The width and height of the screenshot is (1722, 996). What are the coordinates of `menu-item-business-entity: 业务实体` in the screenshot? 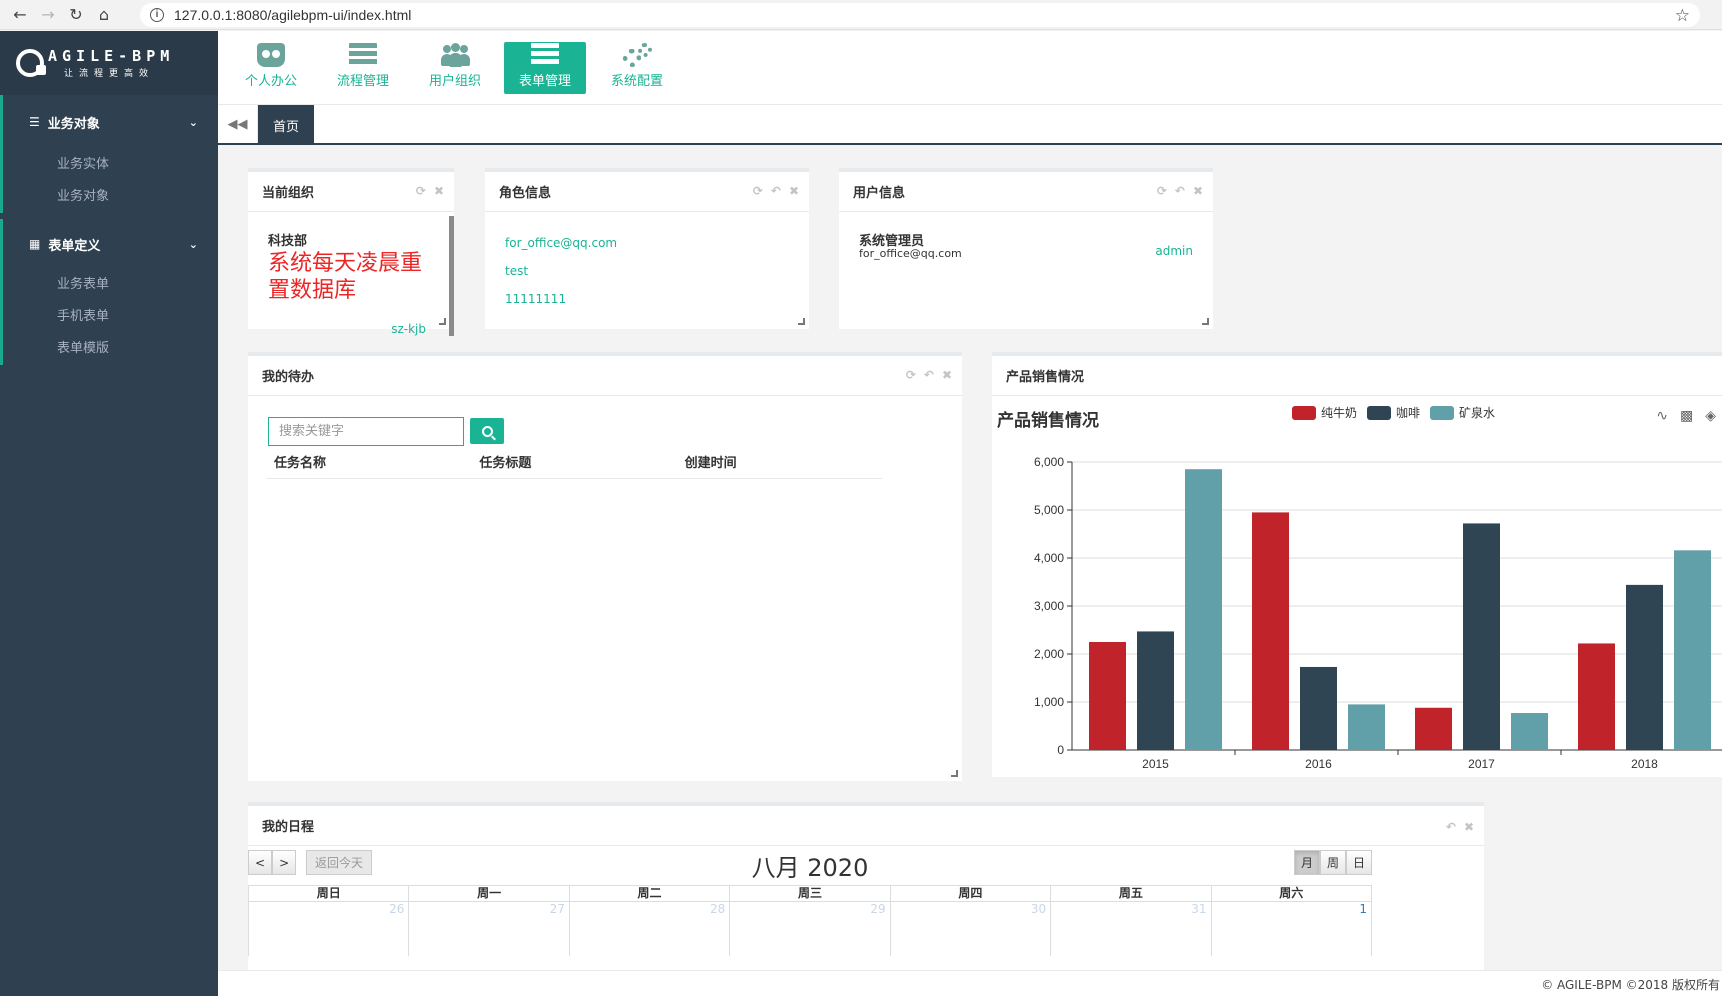 It's located at (109, 165).